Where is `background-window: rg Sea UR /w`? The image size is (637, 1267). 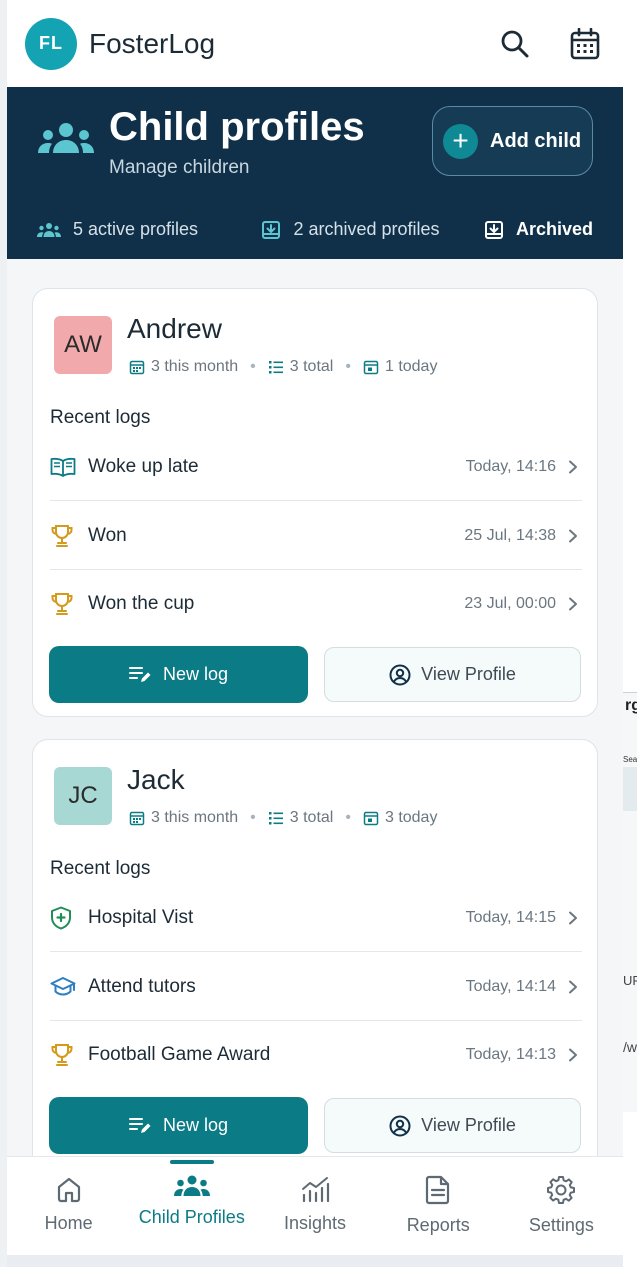
background-window: rg Sea UR /w is located at coordinates (630, 633).